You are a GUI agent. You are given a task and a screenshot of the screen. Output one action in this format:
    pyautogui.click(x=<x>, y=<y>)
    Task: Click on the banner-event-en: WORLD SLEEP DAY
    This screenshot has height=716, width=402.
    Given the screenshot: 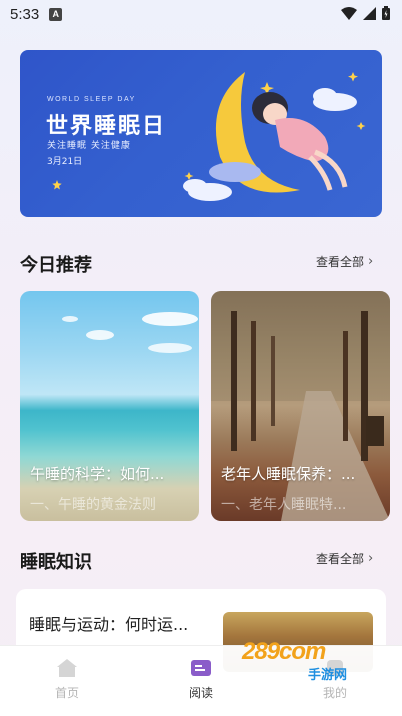 What is the action you would take?
    pyautogui.click(x=91, y=99)
    